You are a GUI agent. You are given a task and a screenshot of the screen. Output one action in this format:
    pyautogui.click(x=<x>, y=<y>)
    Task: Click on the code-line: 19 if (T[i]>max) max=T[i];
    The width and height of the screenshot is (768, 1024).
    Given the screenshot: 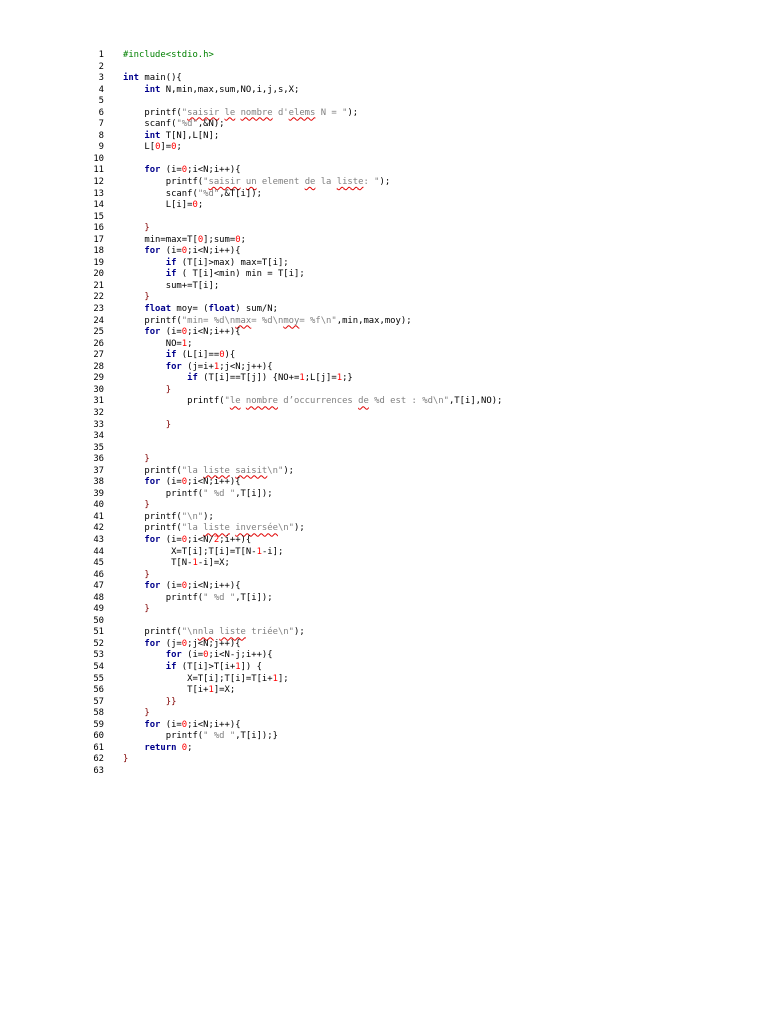 What is the action you would take?
    pyautogui.click(x=414, y=264)
    